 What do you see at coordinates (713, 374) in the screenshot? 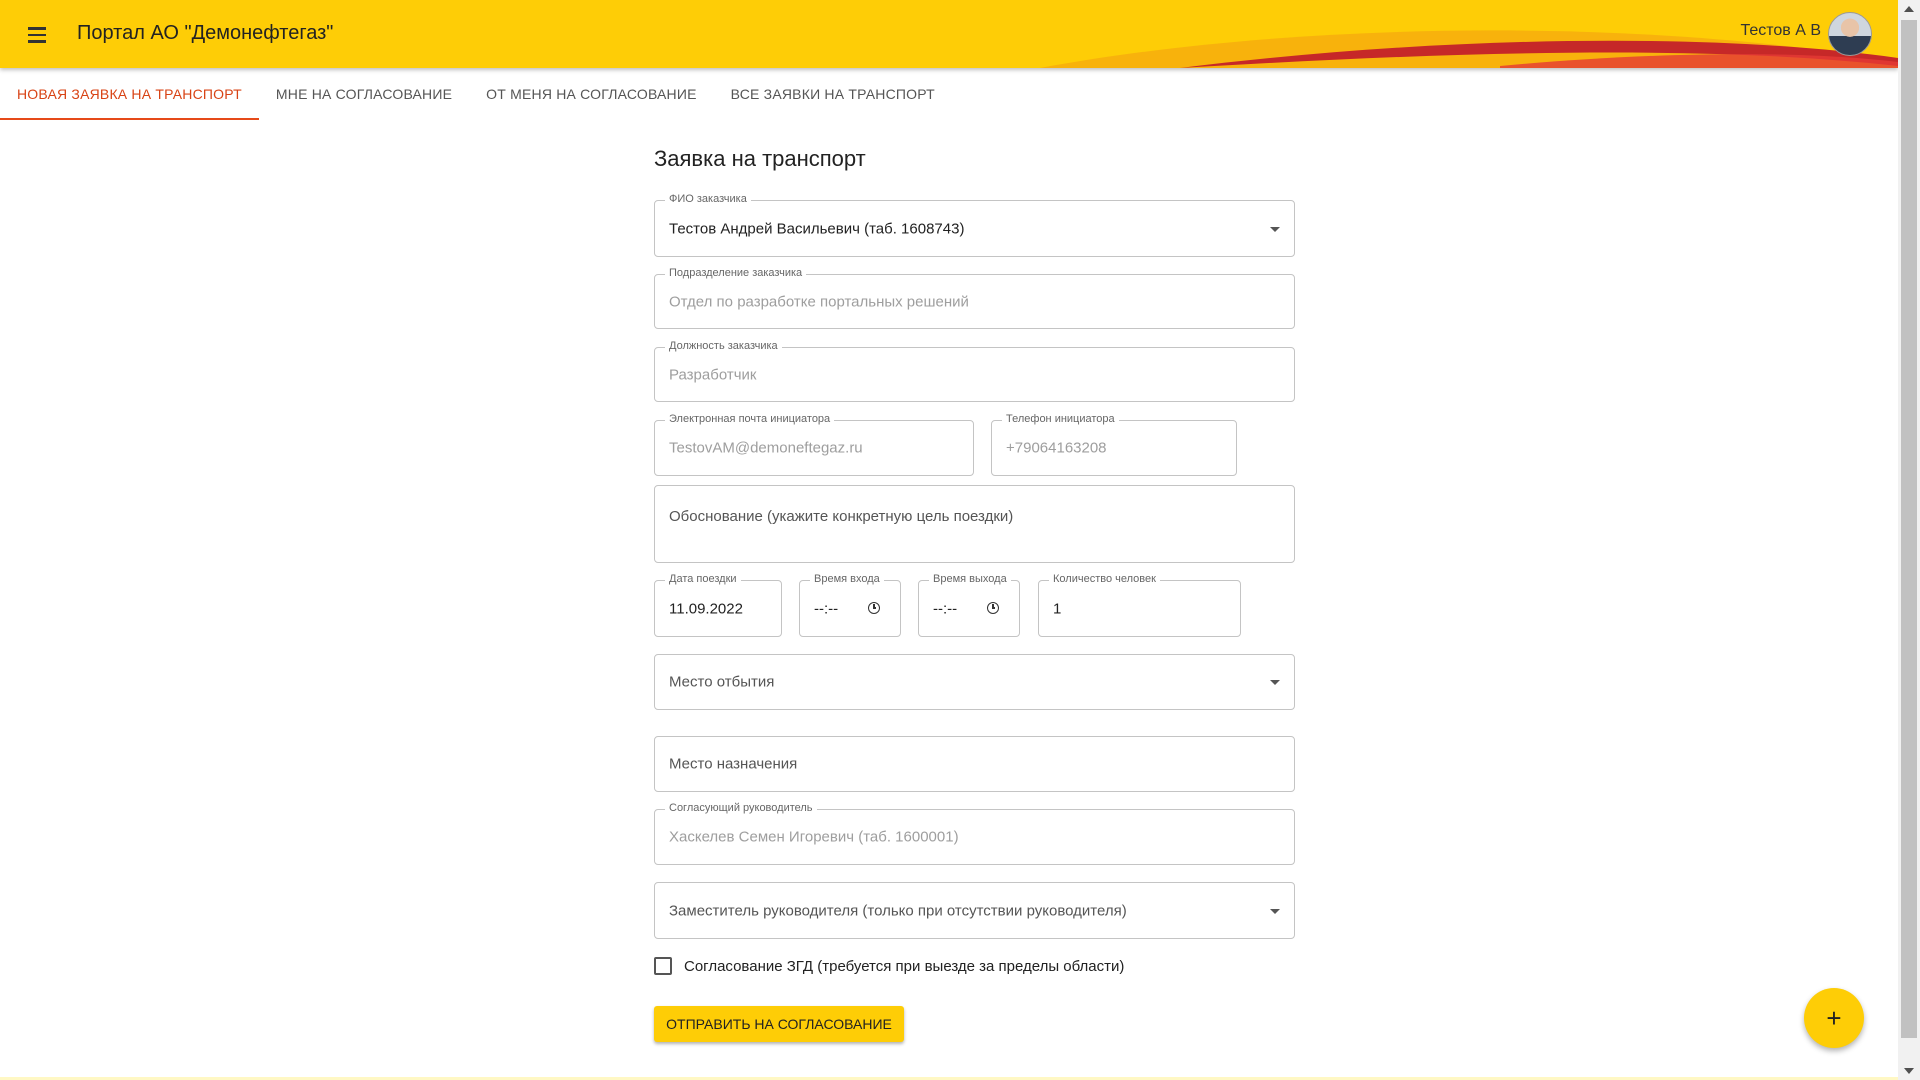
I see `position-value: Разработчик` at bounding box center [713, 374].